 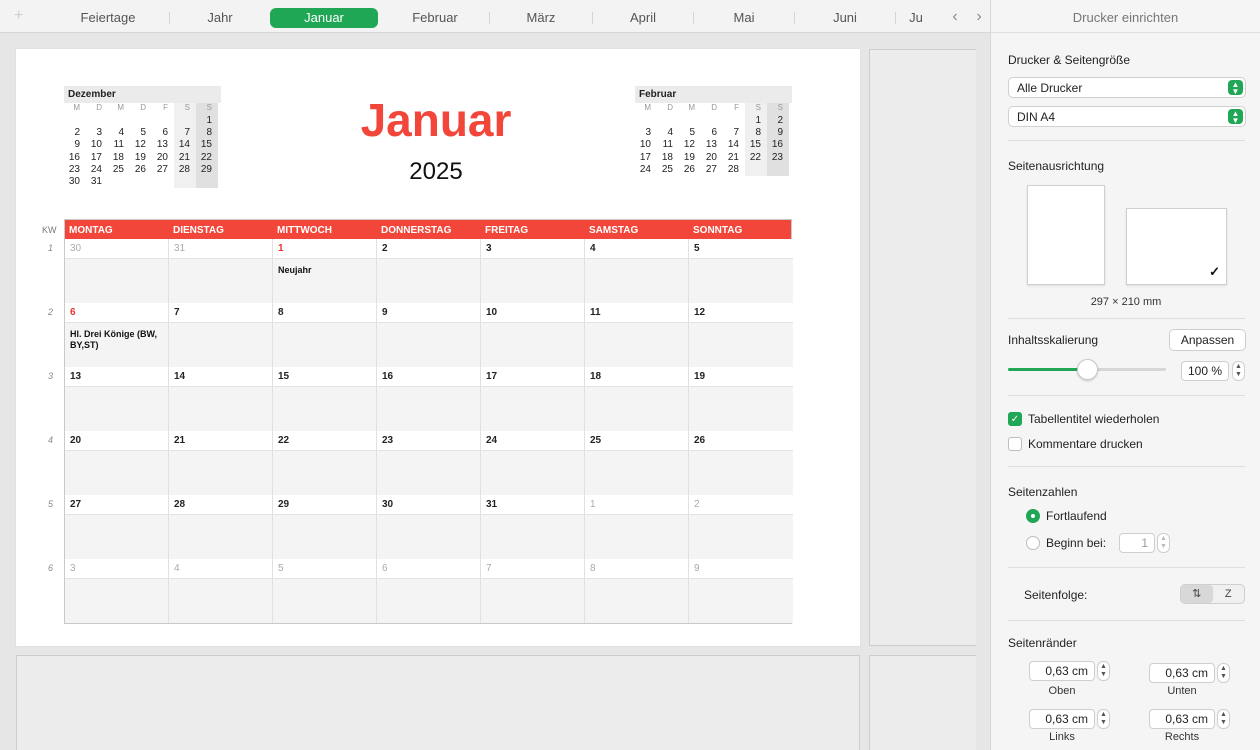 I want to click on week-row: 27 28 29 30 31 1 2, so click(x=429, y=527).